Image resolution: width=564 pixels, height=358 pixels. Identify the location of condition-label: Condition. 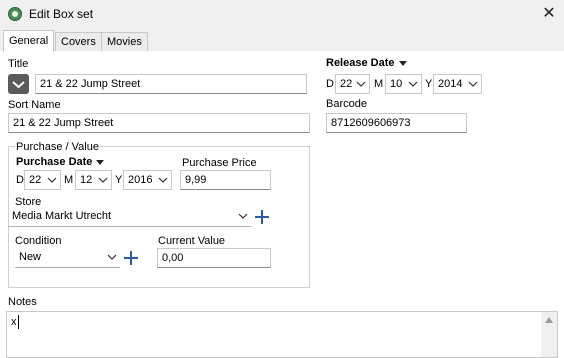
(38, 241).